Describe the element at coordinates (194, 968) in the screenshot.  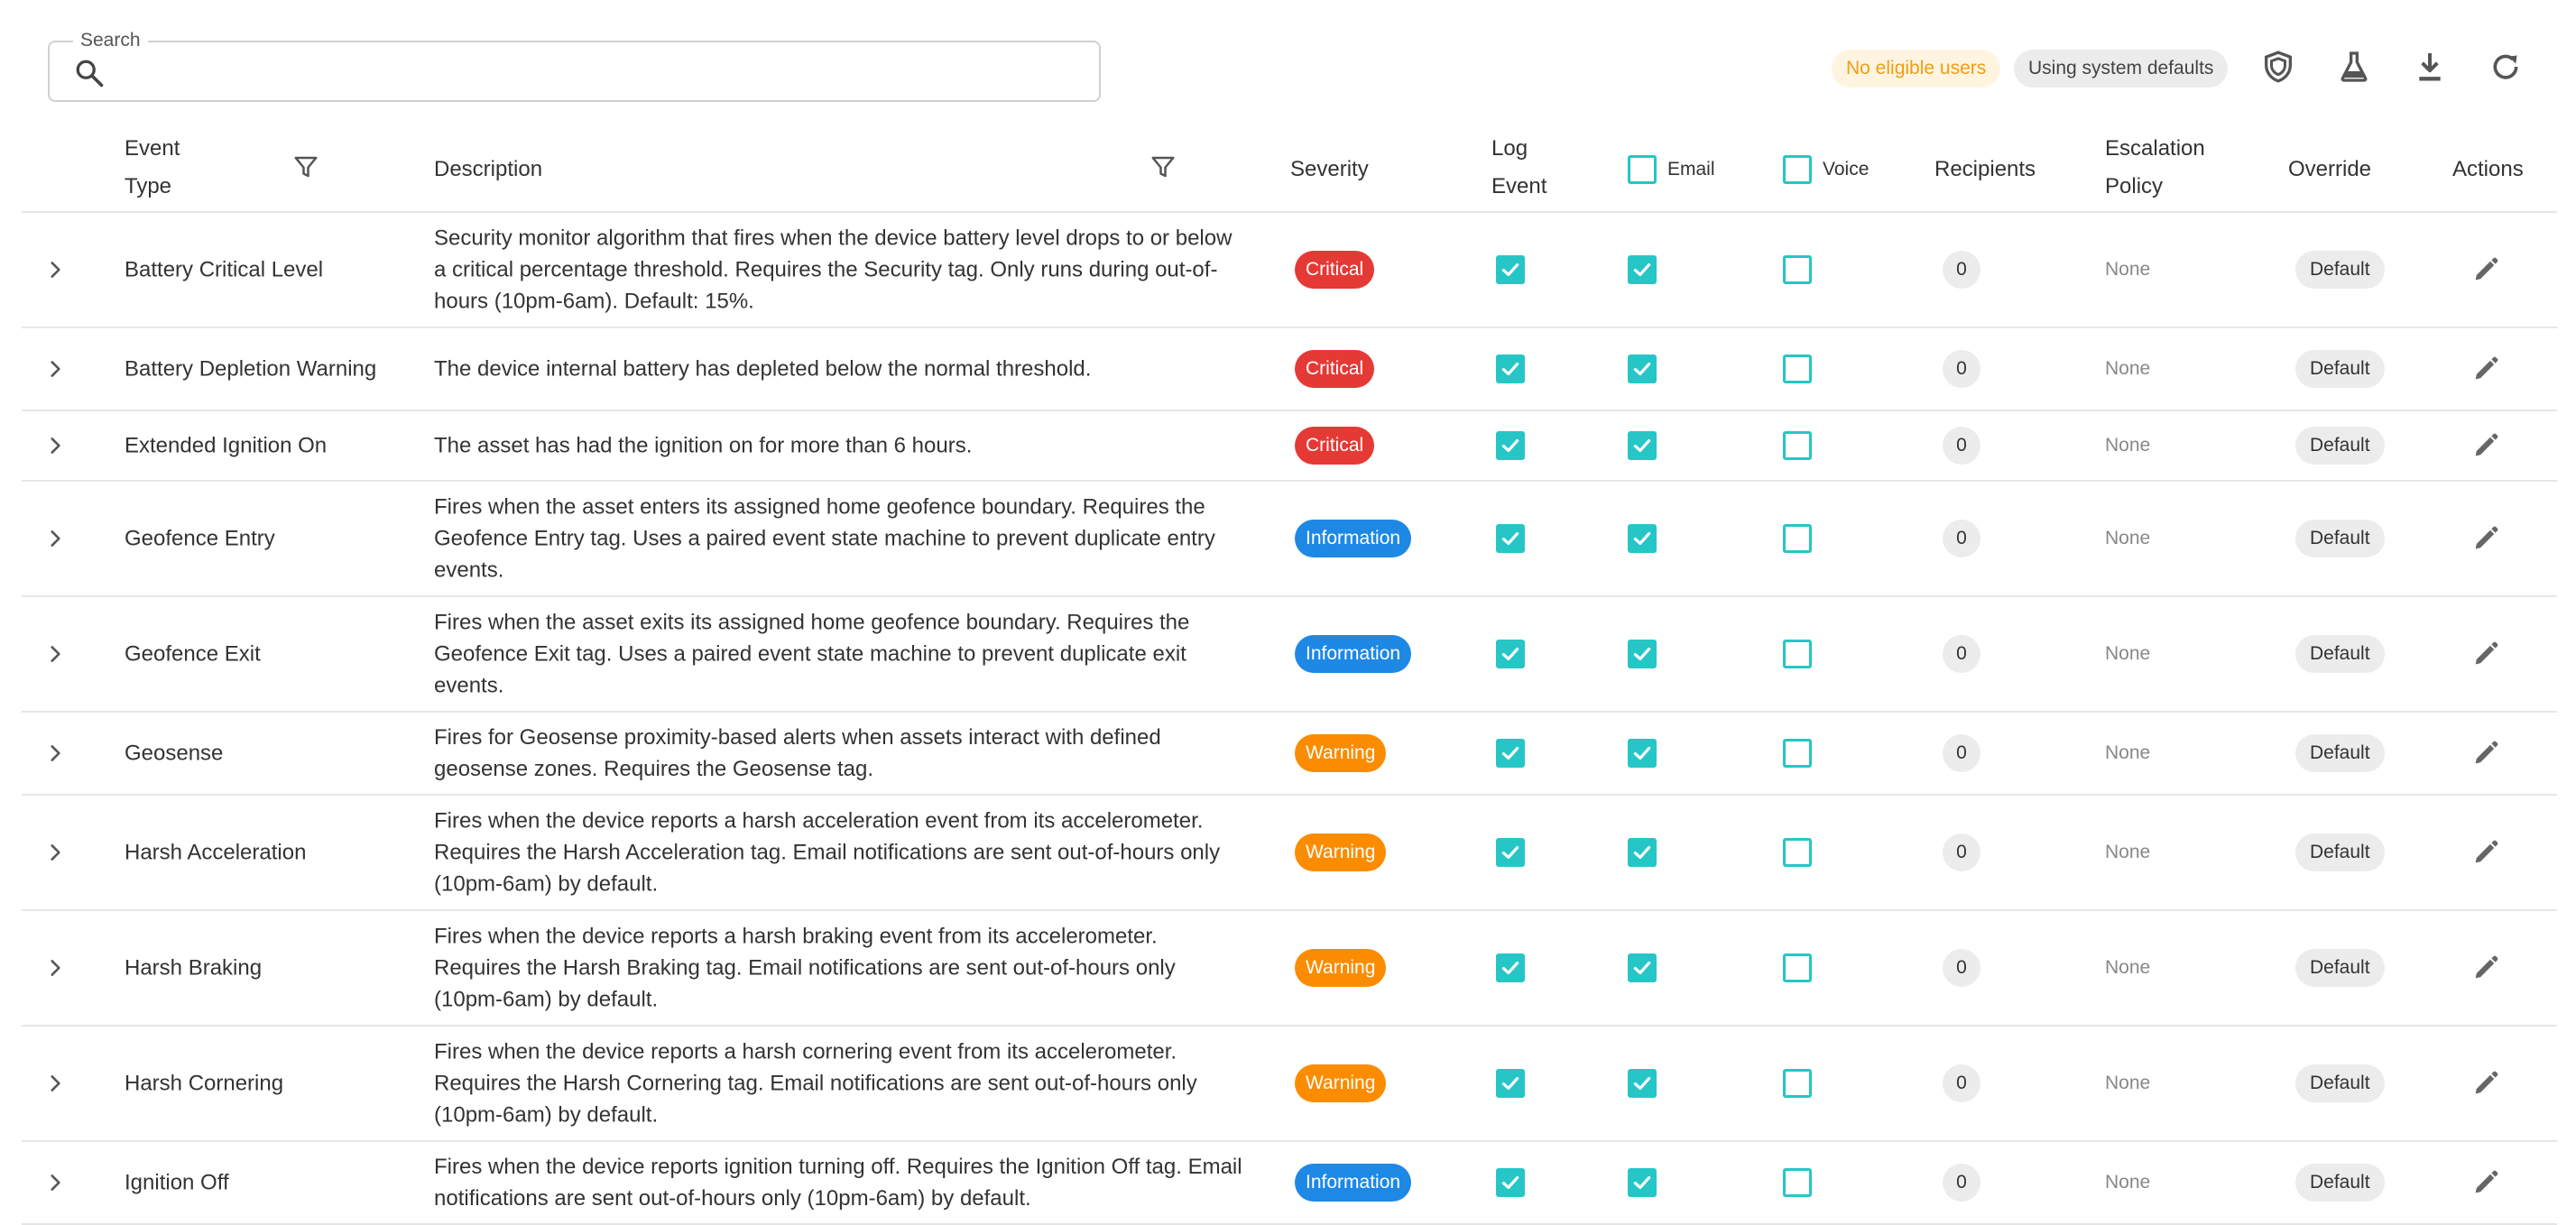
I see `event-type: Harsh Braking` at that location.